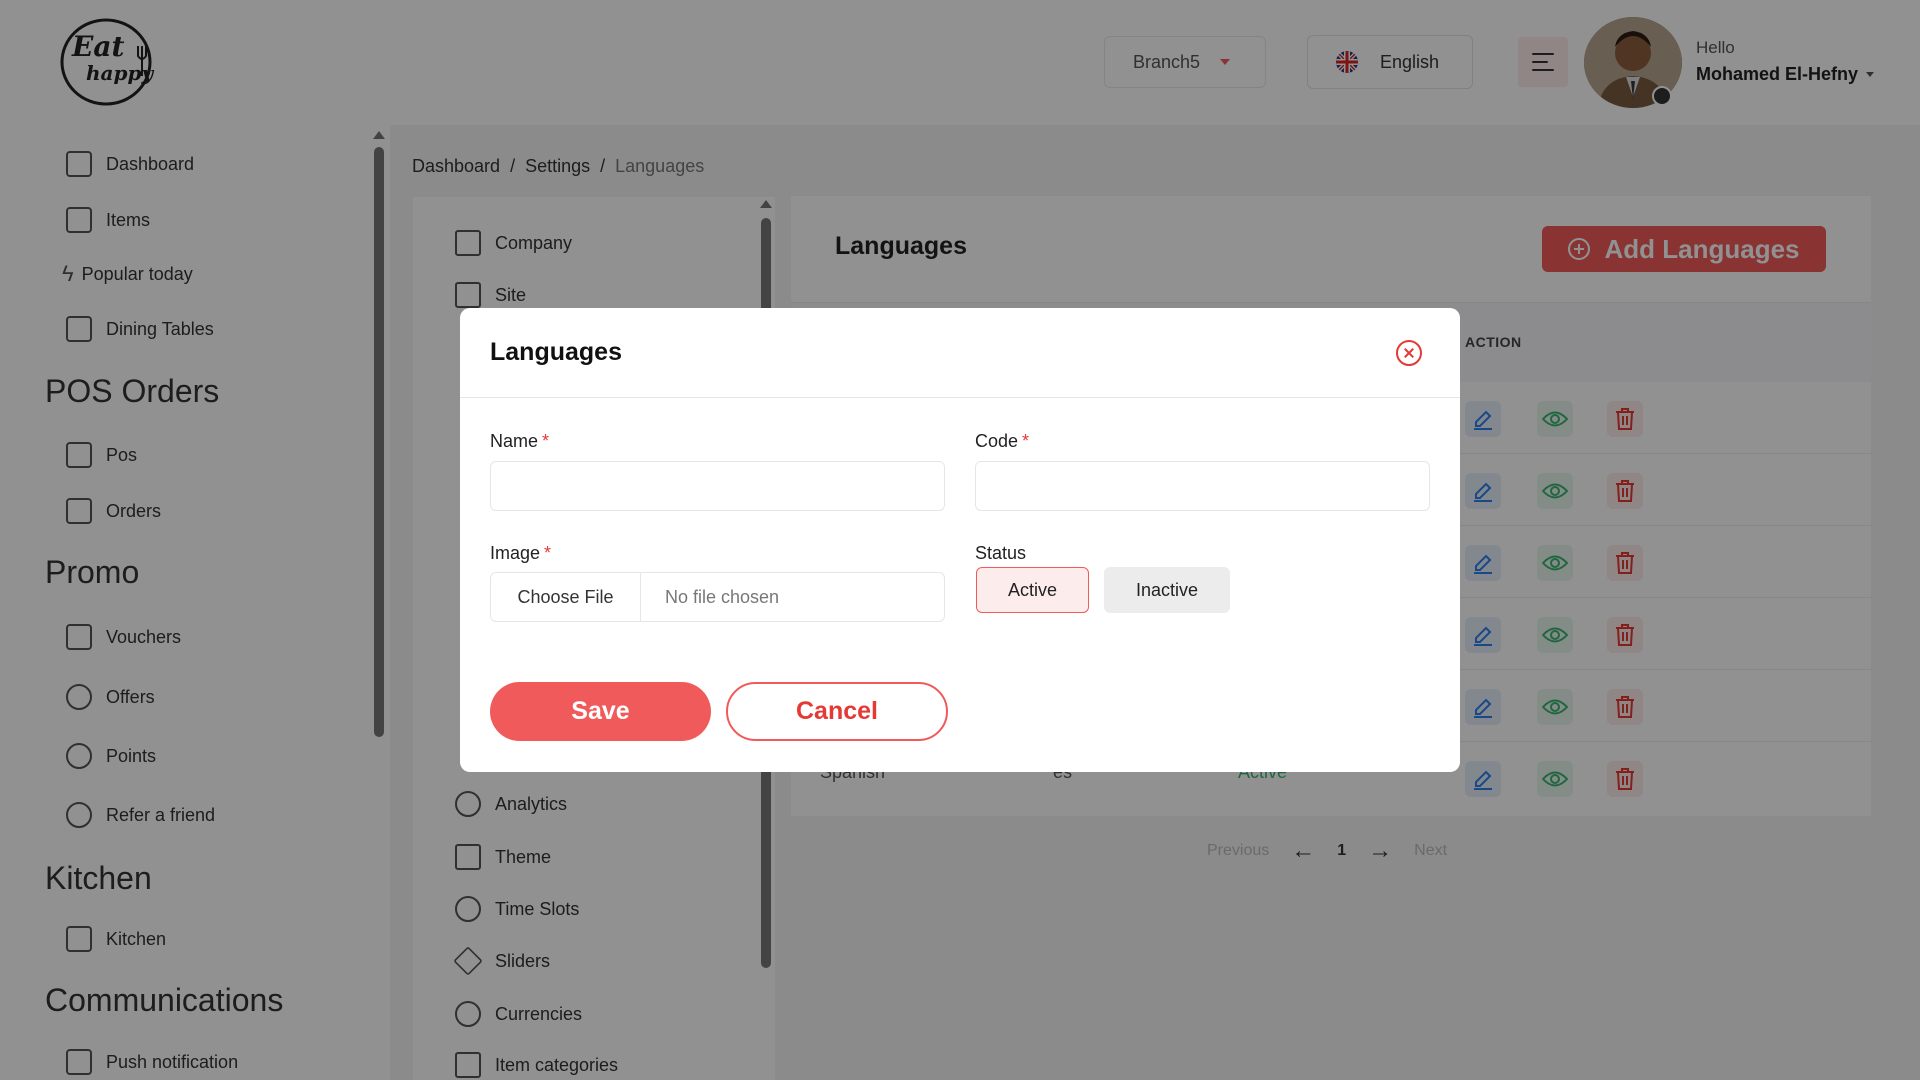 This screenshot has width=1920, height=1080. I want to click on code-label: Code *, so click(1002, 441).